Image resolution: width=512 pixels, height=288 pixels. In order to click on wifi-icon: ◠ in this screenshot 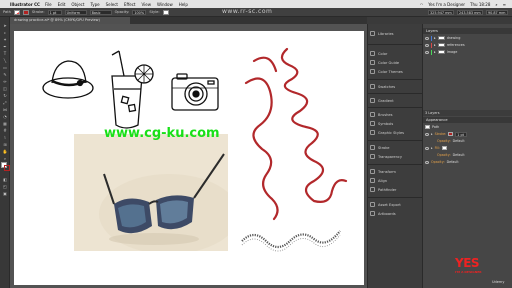, I will do `click(422, 4)`.